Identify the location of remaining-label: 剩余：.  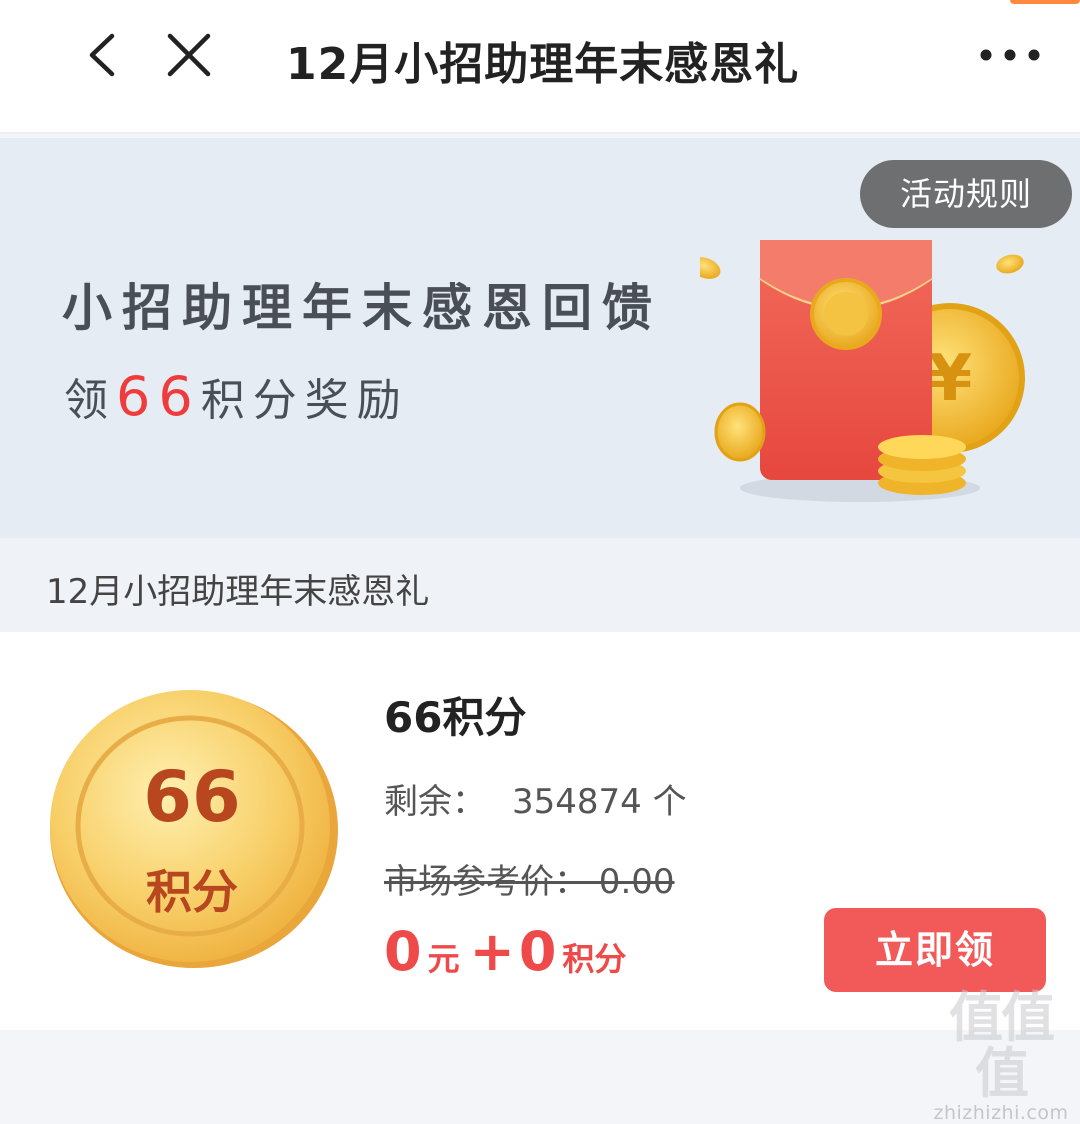
(435, 802).